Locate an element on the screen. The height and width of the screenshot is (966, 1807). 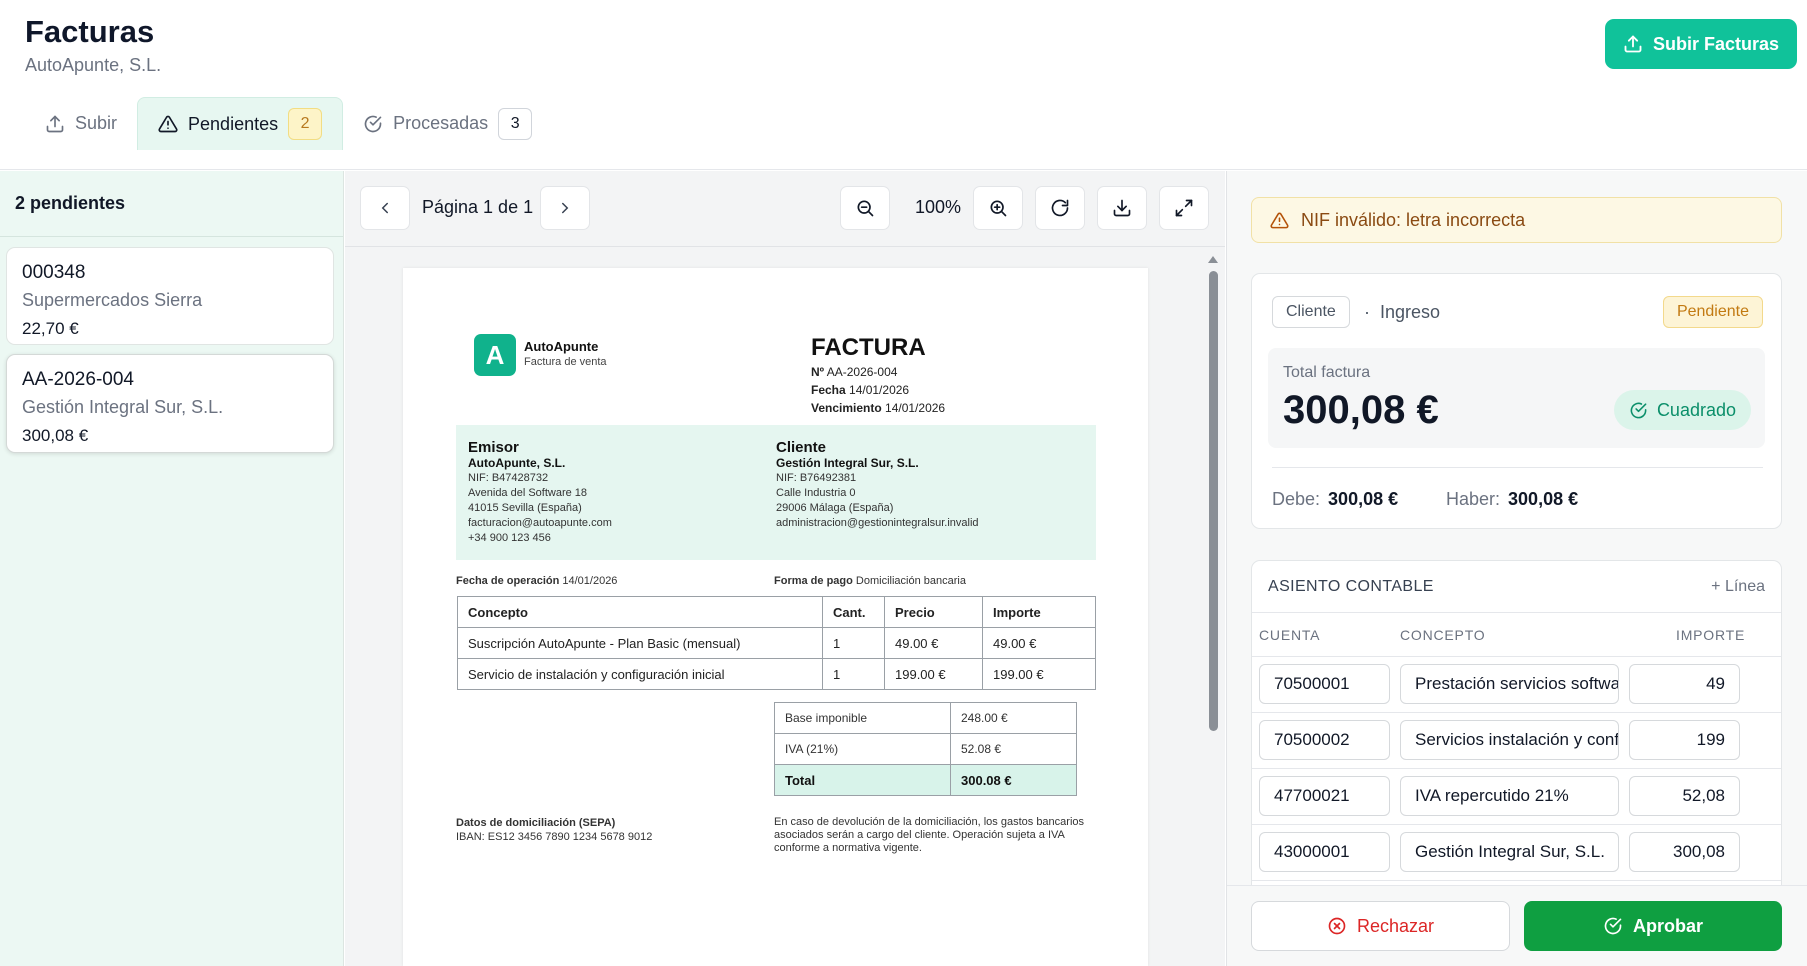
download-icon is located at coordinates (1122, 208).